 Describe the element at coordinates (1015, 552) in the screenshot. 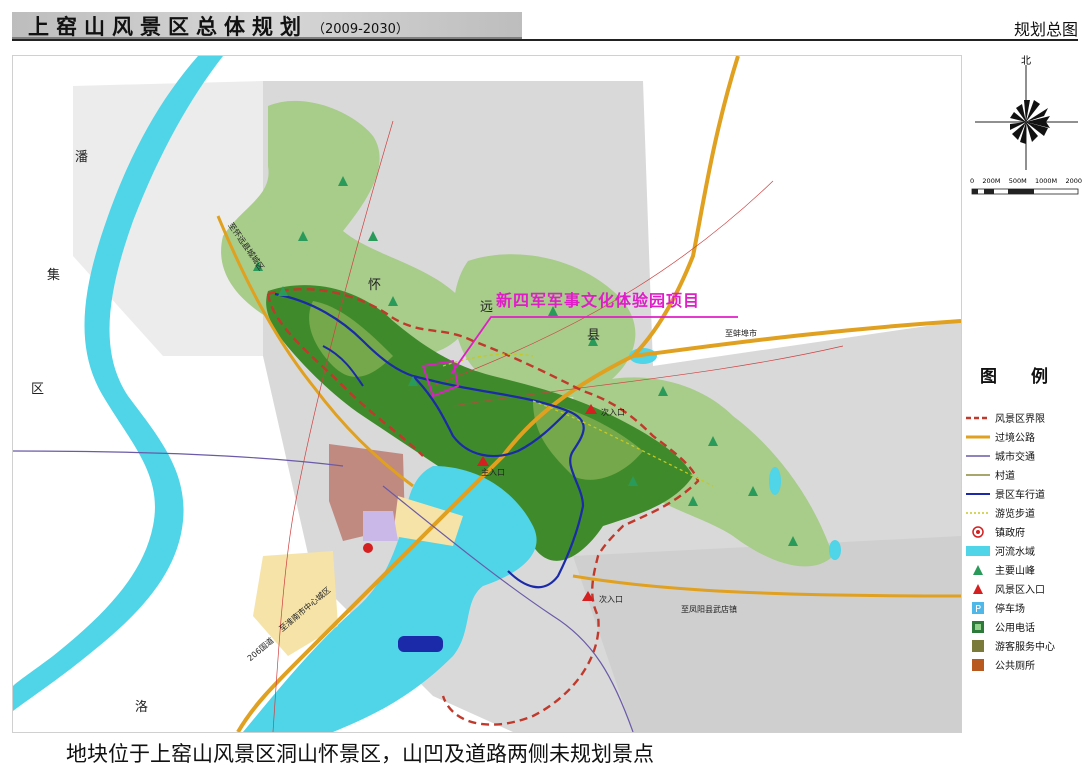

I see `legend-label: 河流水域` at that location.